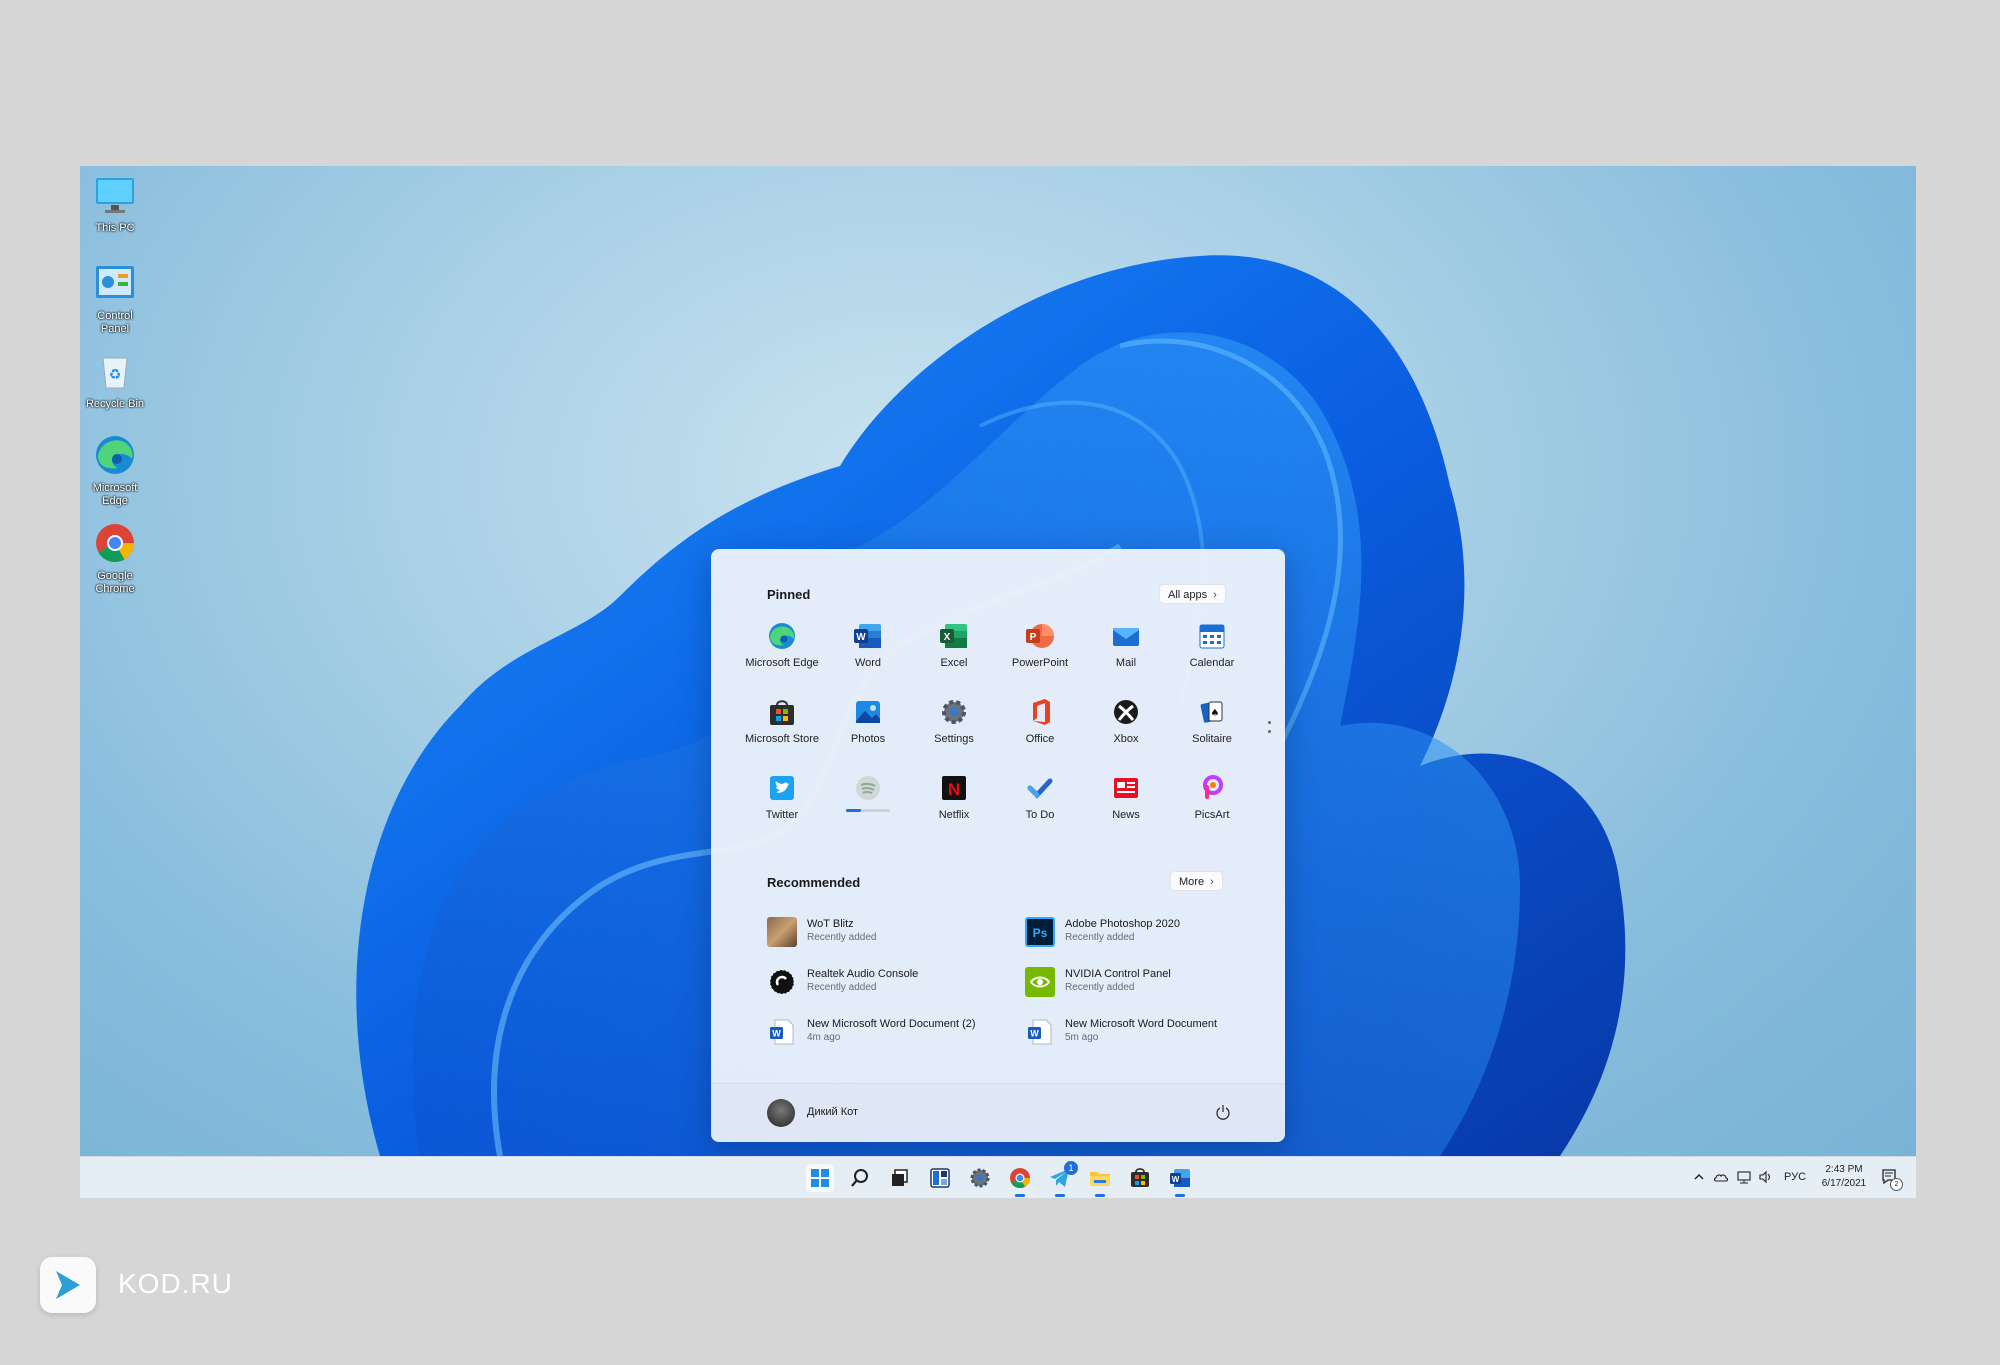 This screenshot has width=2000, height=1365. What do you see at coordinates (781, 1113) in the screenshot?
I see `user-avatar` at bounding box center [781, 1113].